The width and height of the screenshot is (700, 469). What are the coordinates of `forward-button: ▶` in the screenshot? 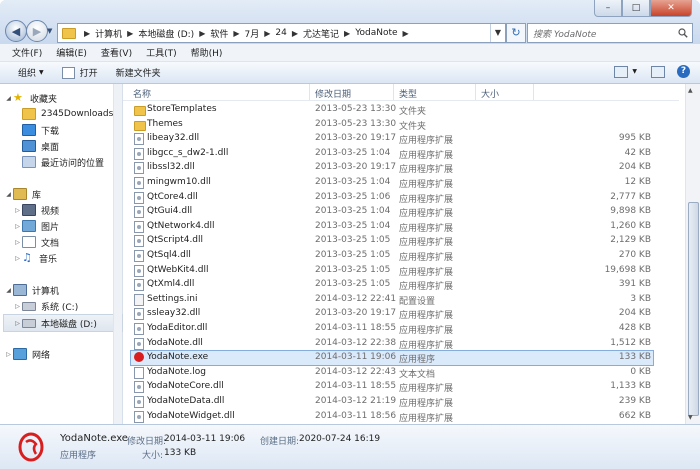 It's located at (37, 31).